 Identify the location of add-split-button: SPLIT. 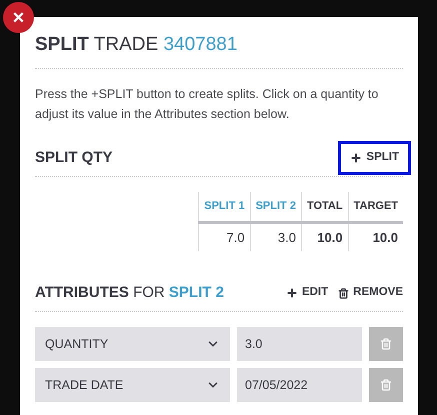
(374, 158).